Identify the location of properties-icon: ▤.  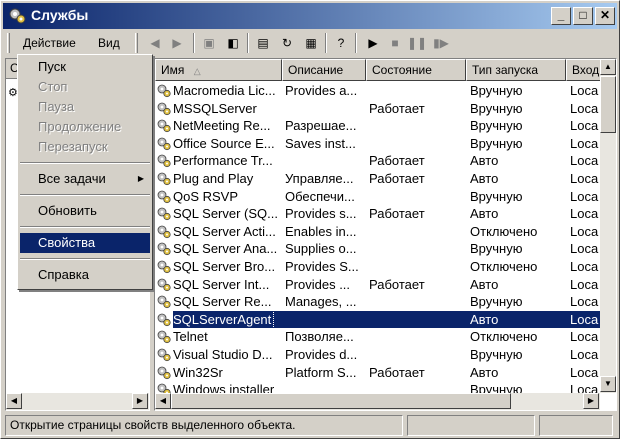
(263, 43).